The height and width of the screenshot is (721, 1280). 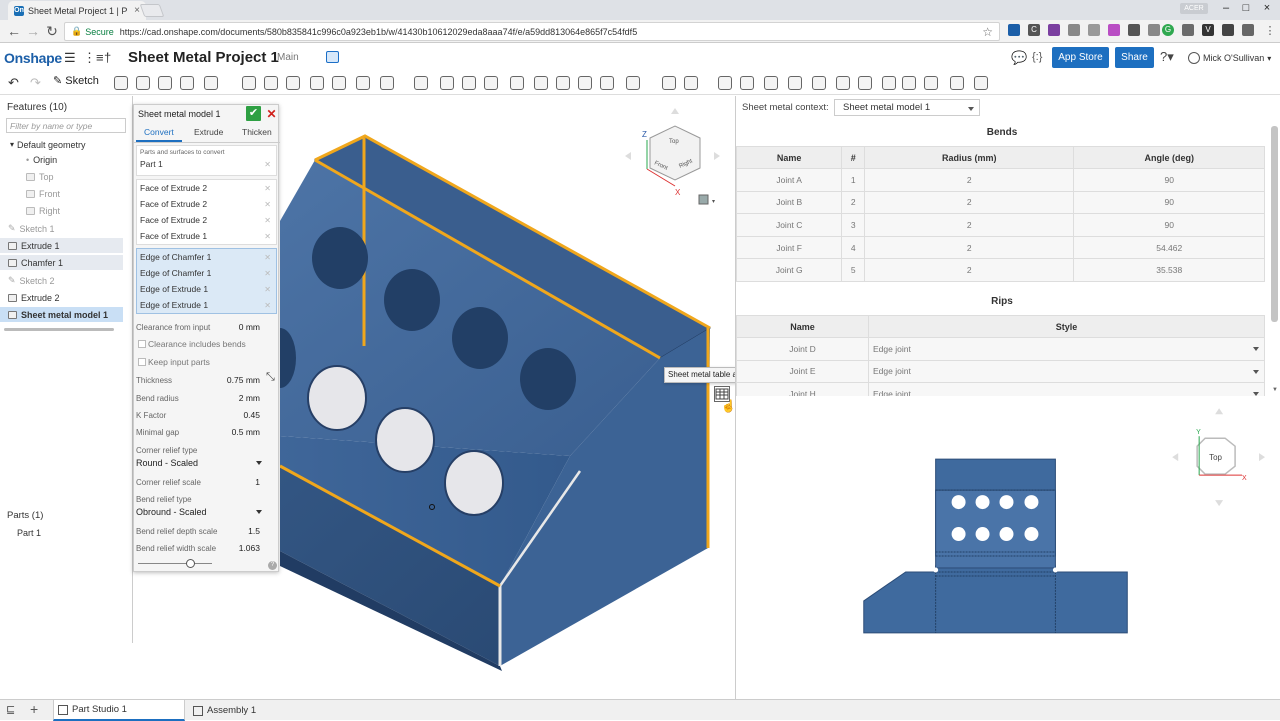 I want to click on redo-icon: ↷, so click(x=35, y=83).